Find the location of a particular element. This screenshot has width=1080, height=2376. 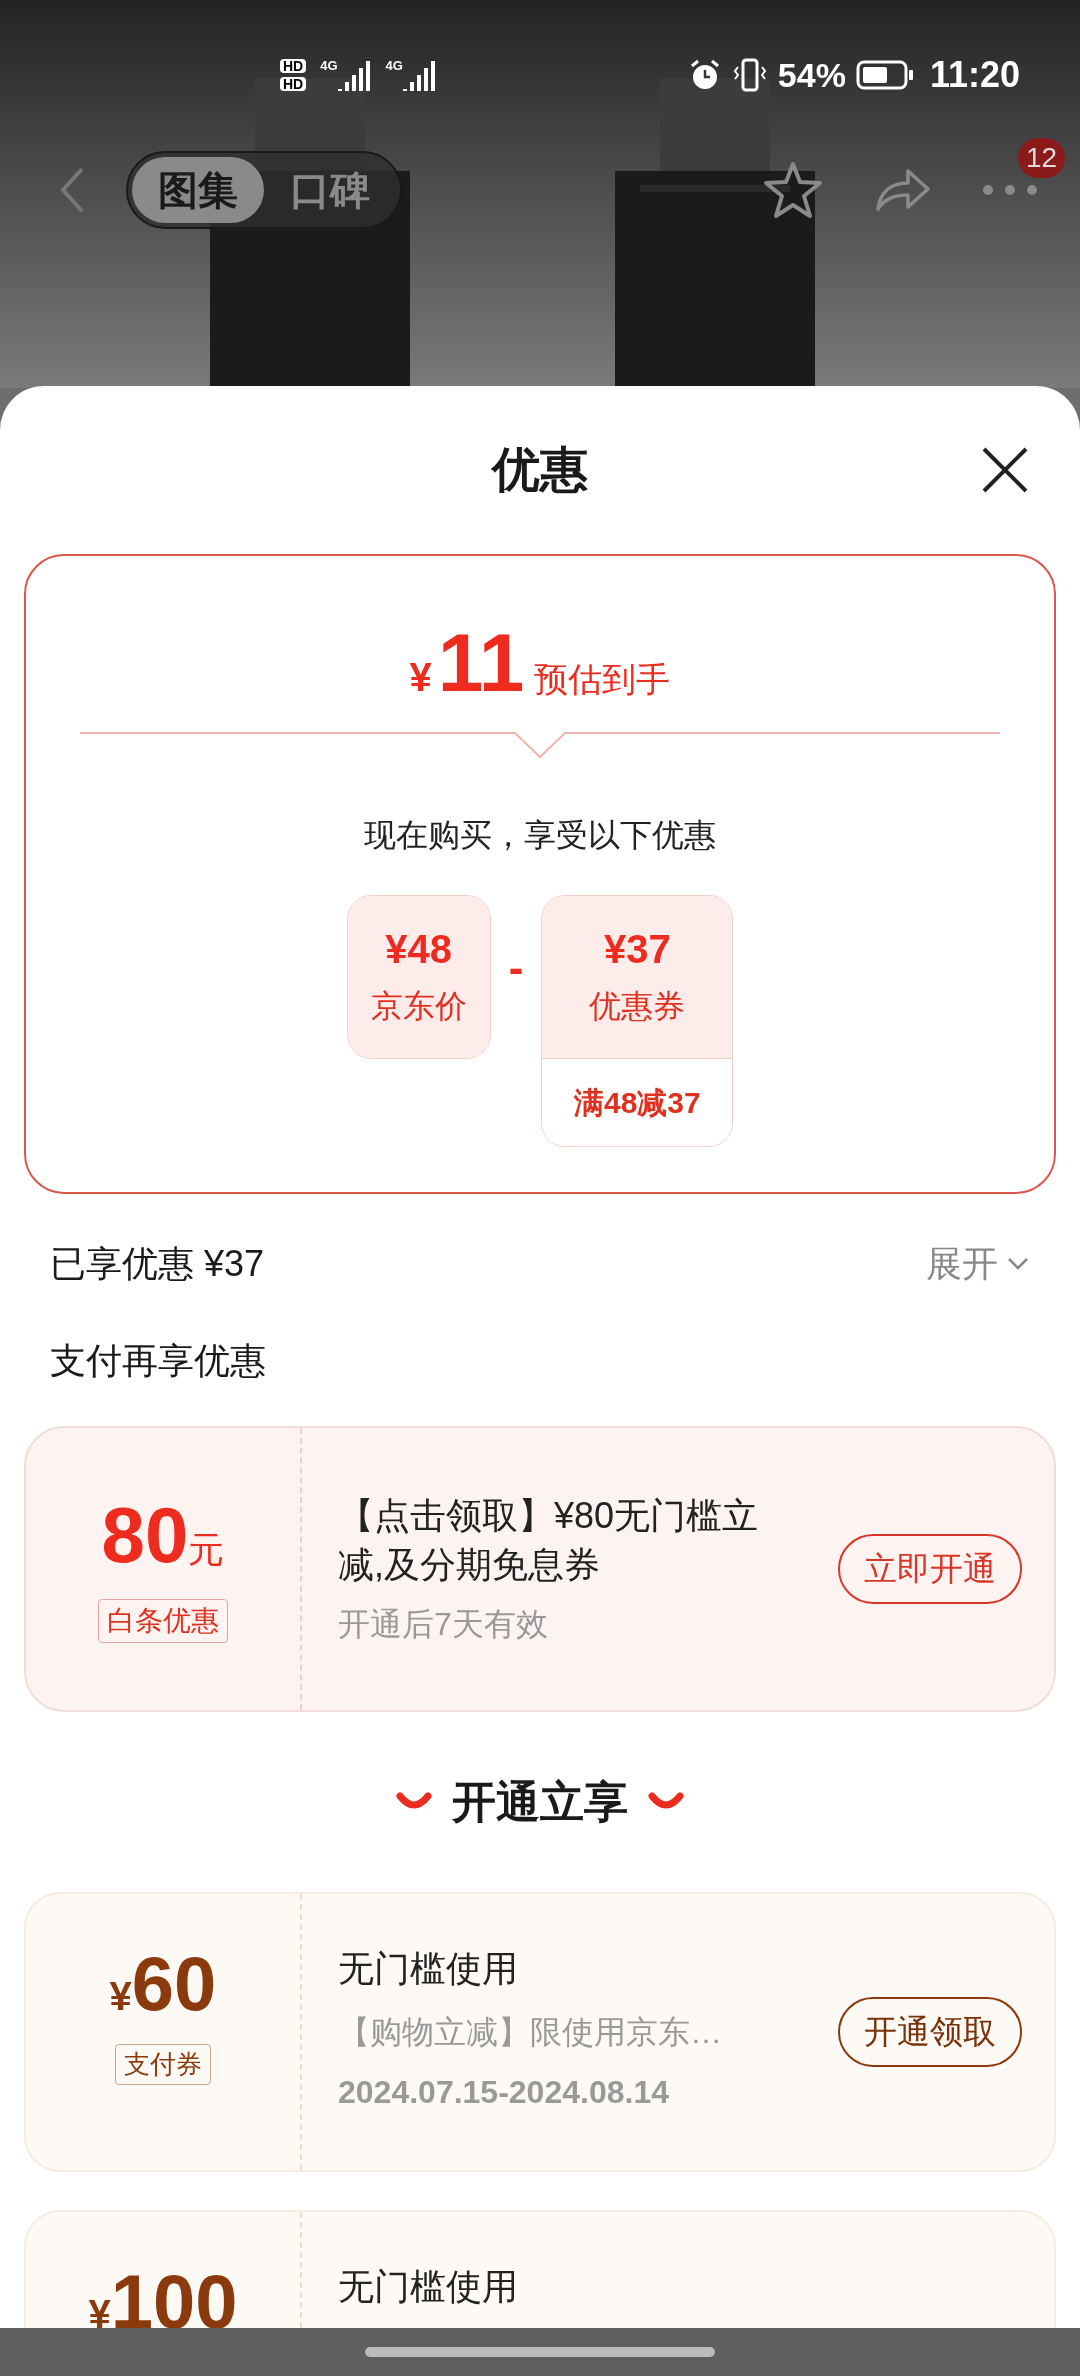

star-icon is located at coordinates (793, 190).